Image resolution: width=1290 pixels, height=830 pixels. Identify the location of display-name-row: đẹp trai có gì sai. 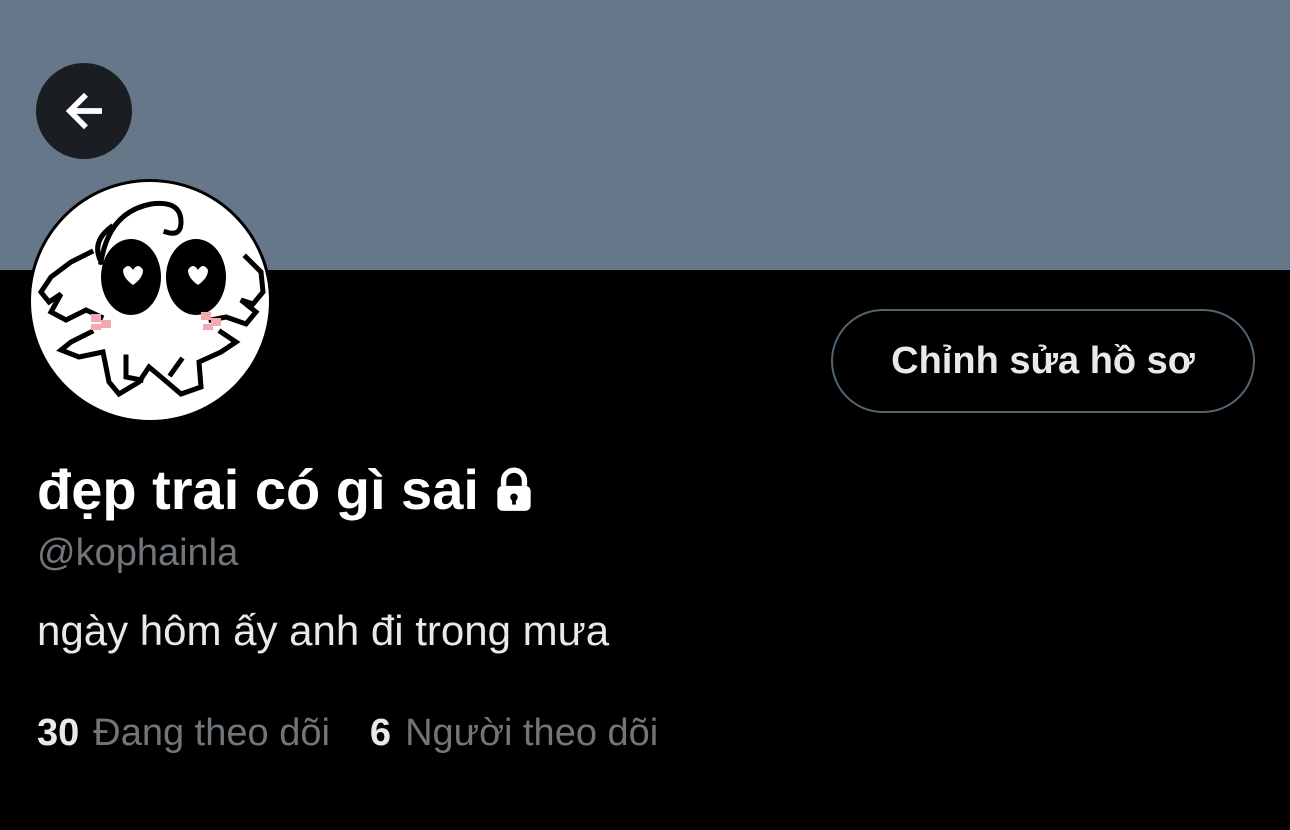
(288, 490).